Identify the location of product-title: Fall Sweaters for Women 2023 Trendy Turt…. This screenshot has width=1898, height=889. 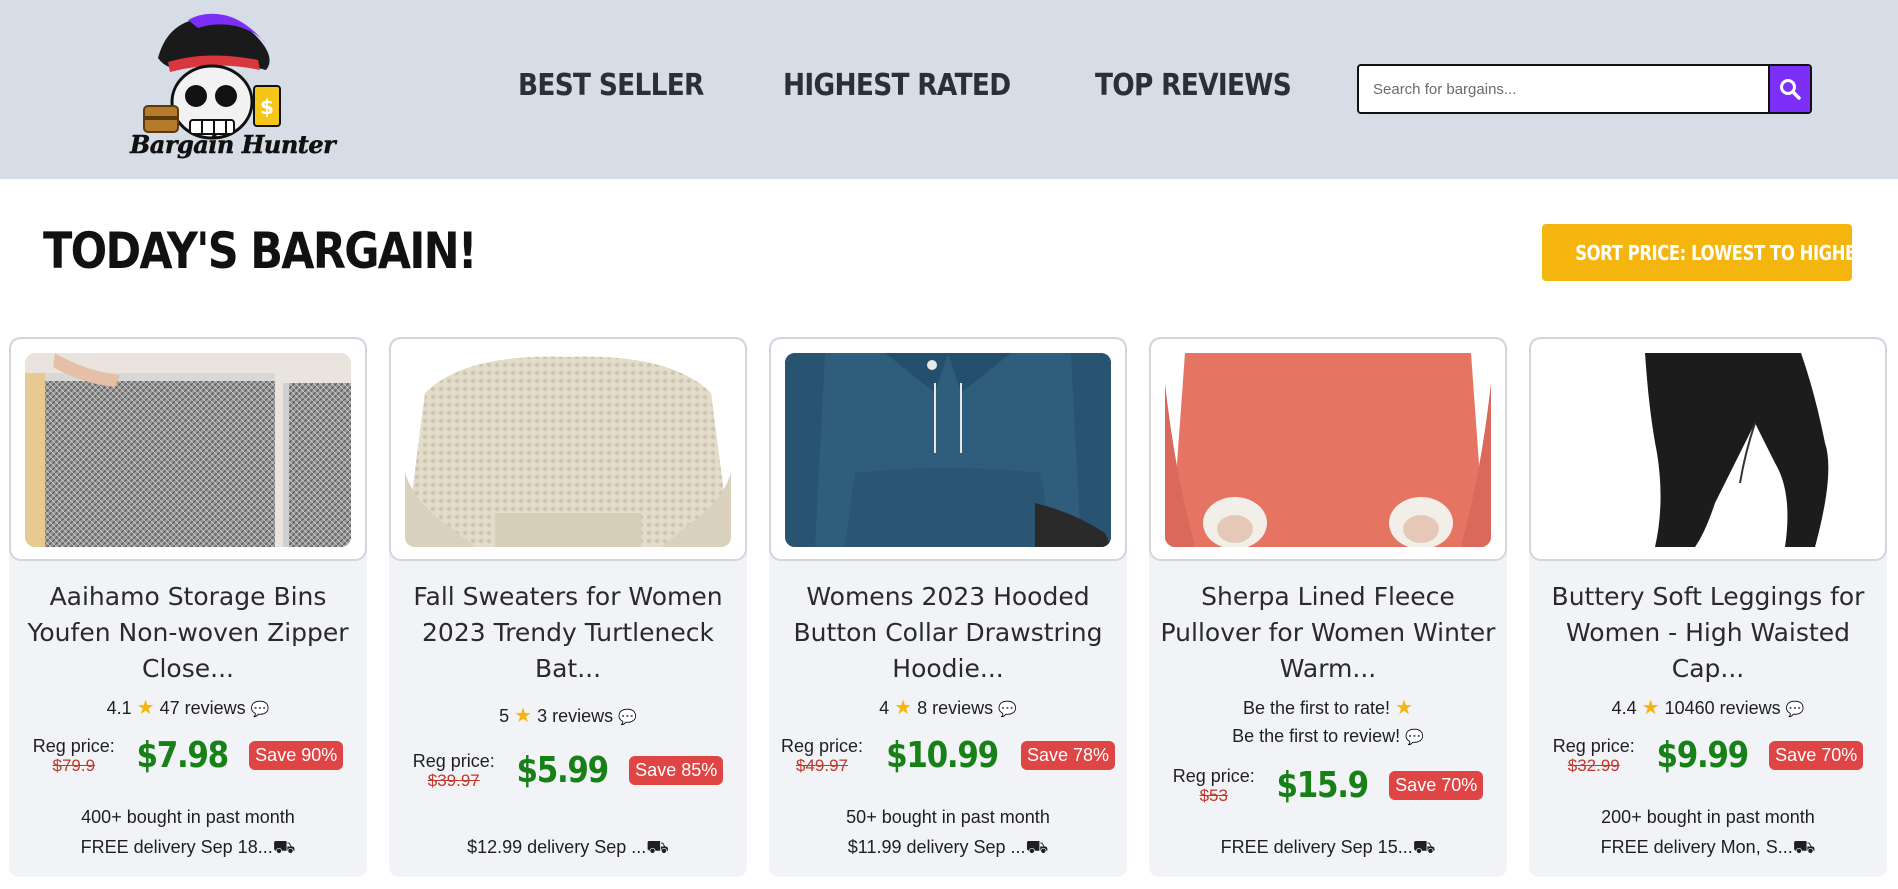
(568, 633).